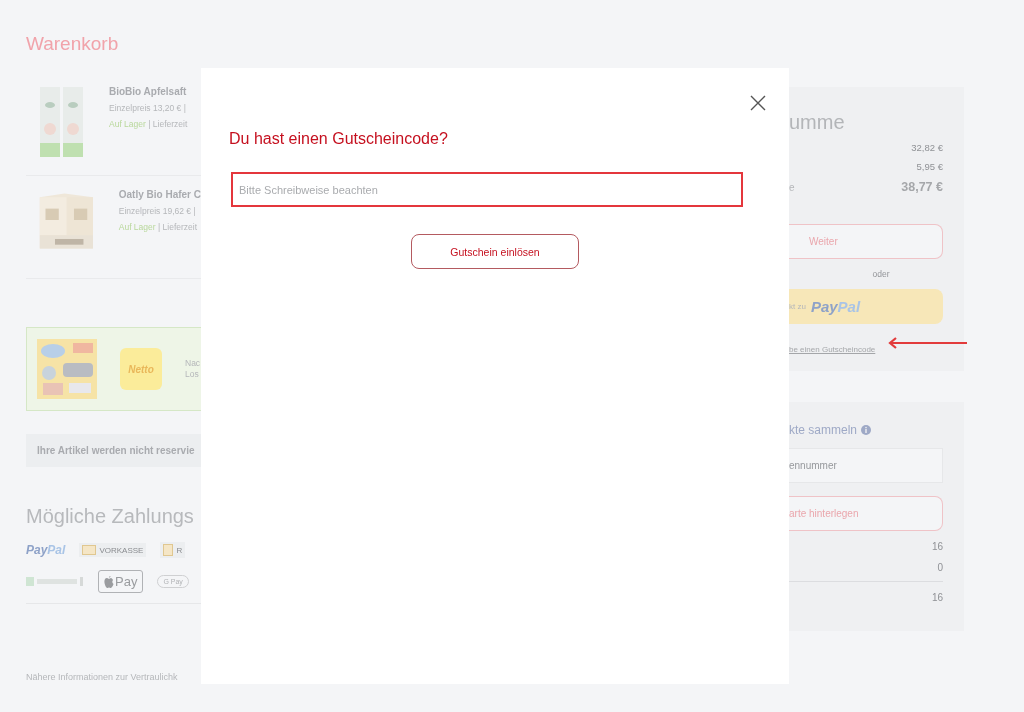 The image size is (1024, 712). What do you see at coordinates (758, 103) in the screenshot?
I see `close-icon` at bounding box center [758, 103].